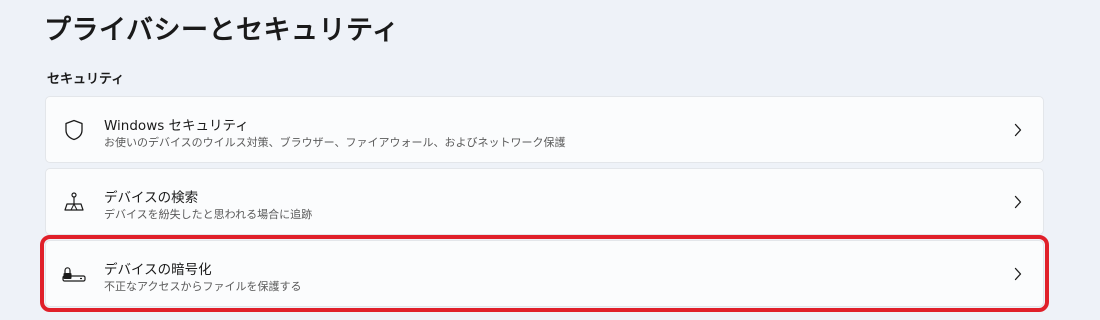 The height and width of the screenshot is (320, 1100). What do you see at coordinates (151, 198) in the screenshot?
I see `find-device-title: デバイスの検索` at bounding box center [151, 198].